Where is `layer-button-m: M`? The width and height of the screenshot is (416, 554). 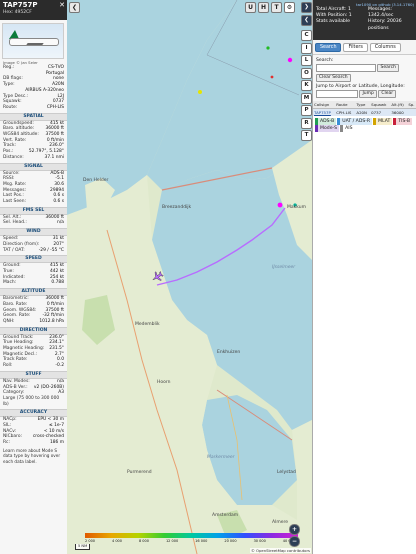
layer-button-m: M is located at coordinates (306, 98).